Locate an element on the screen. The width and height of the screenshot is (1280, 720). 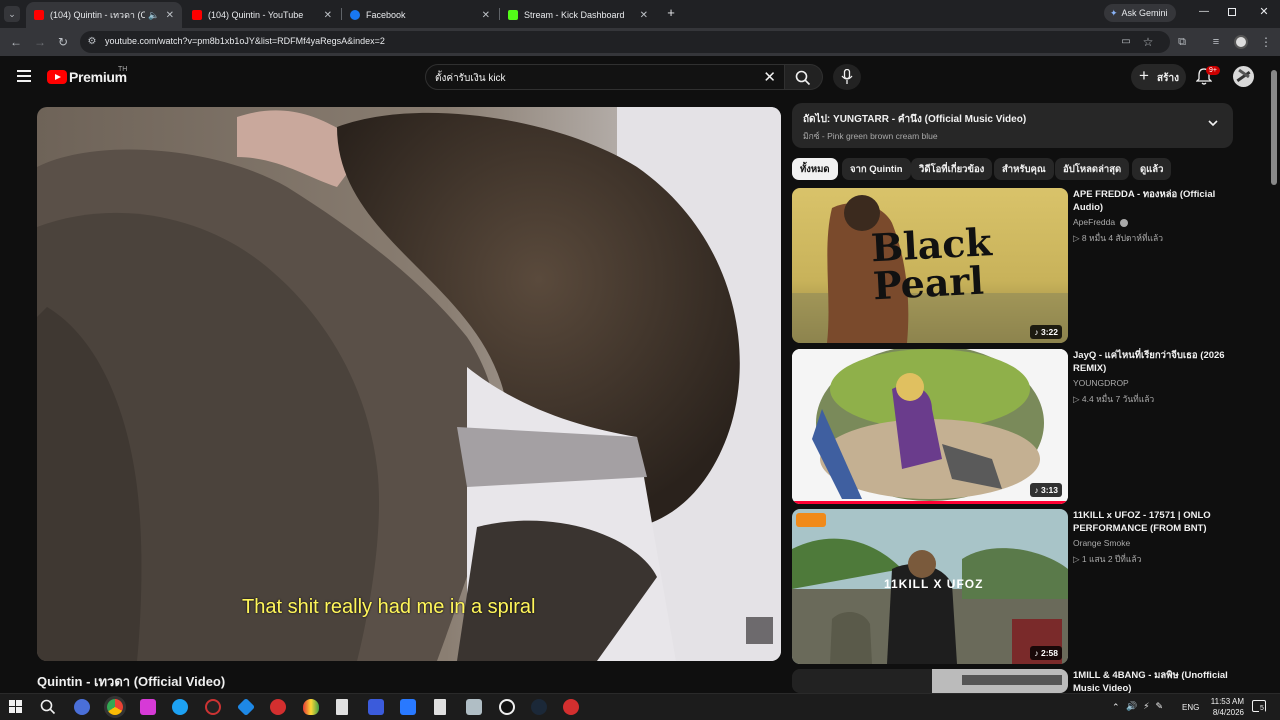
tab-title: Stream - Kick Dashboard is located at coordinates (574, 15).